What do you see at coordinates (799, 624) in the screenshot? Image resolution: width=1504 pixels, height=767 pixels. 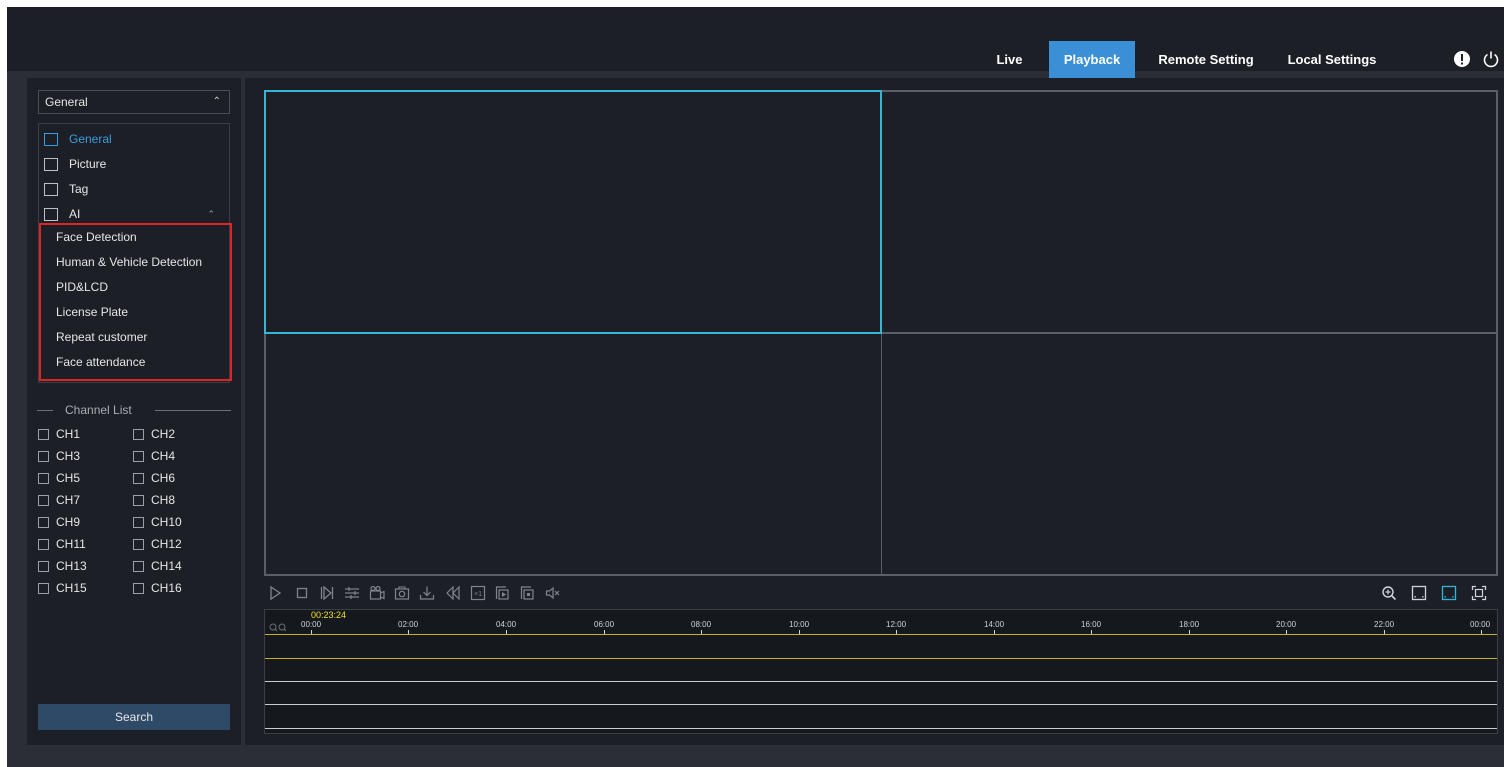 I see `hour-label: 10:00` at bounding box center [799, 624].